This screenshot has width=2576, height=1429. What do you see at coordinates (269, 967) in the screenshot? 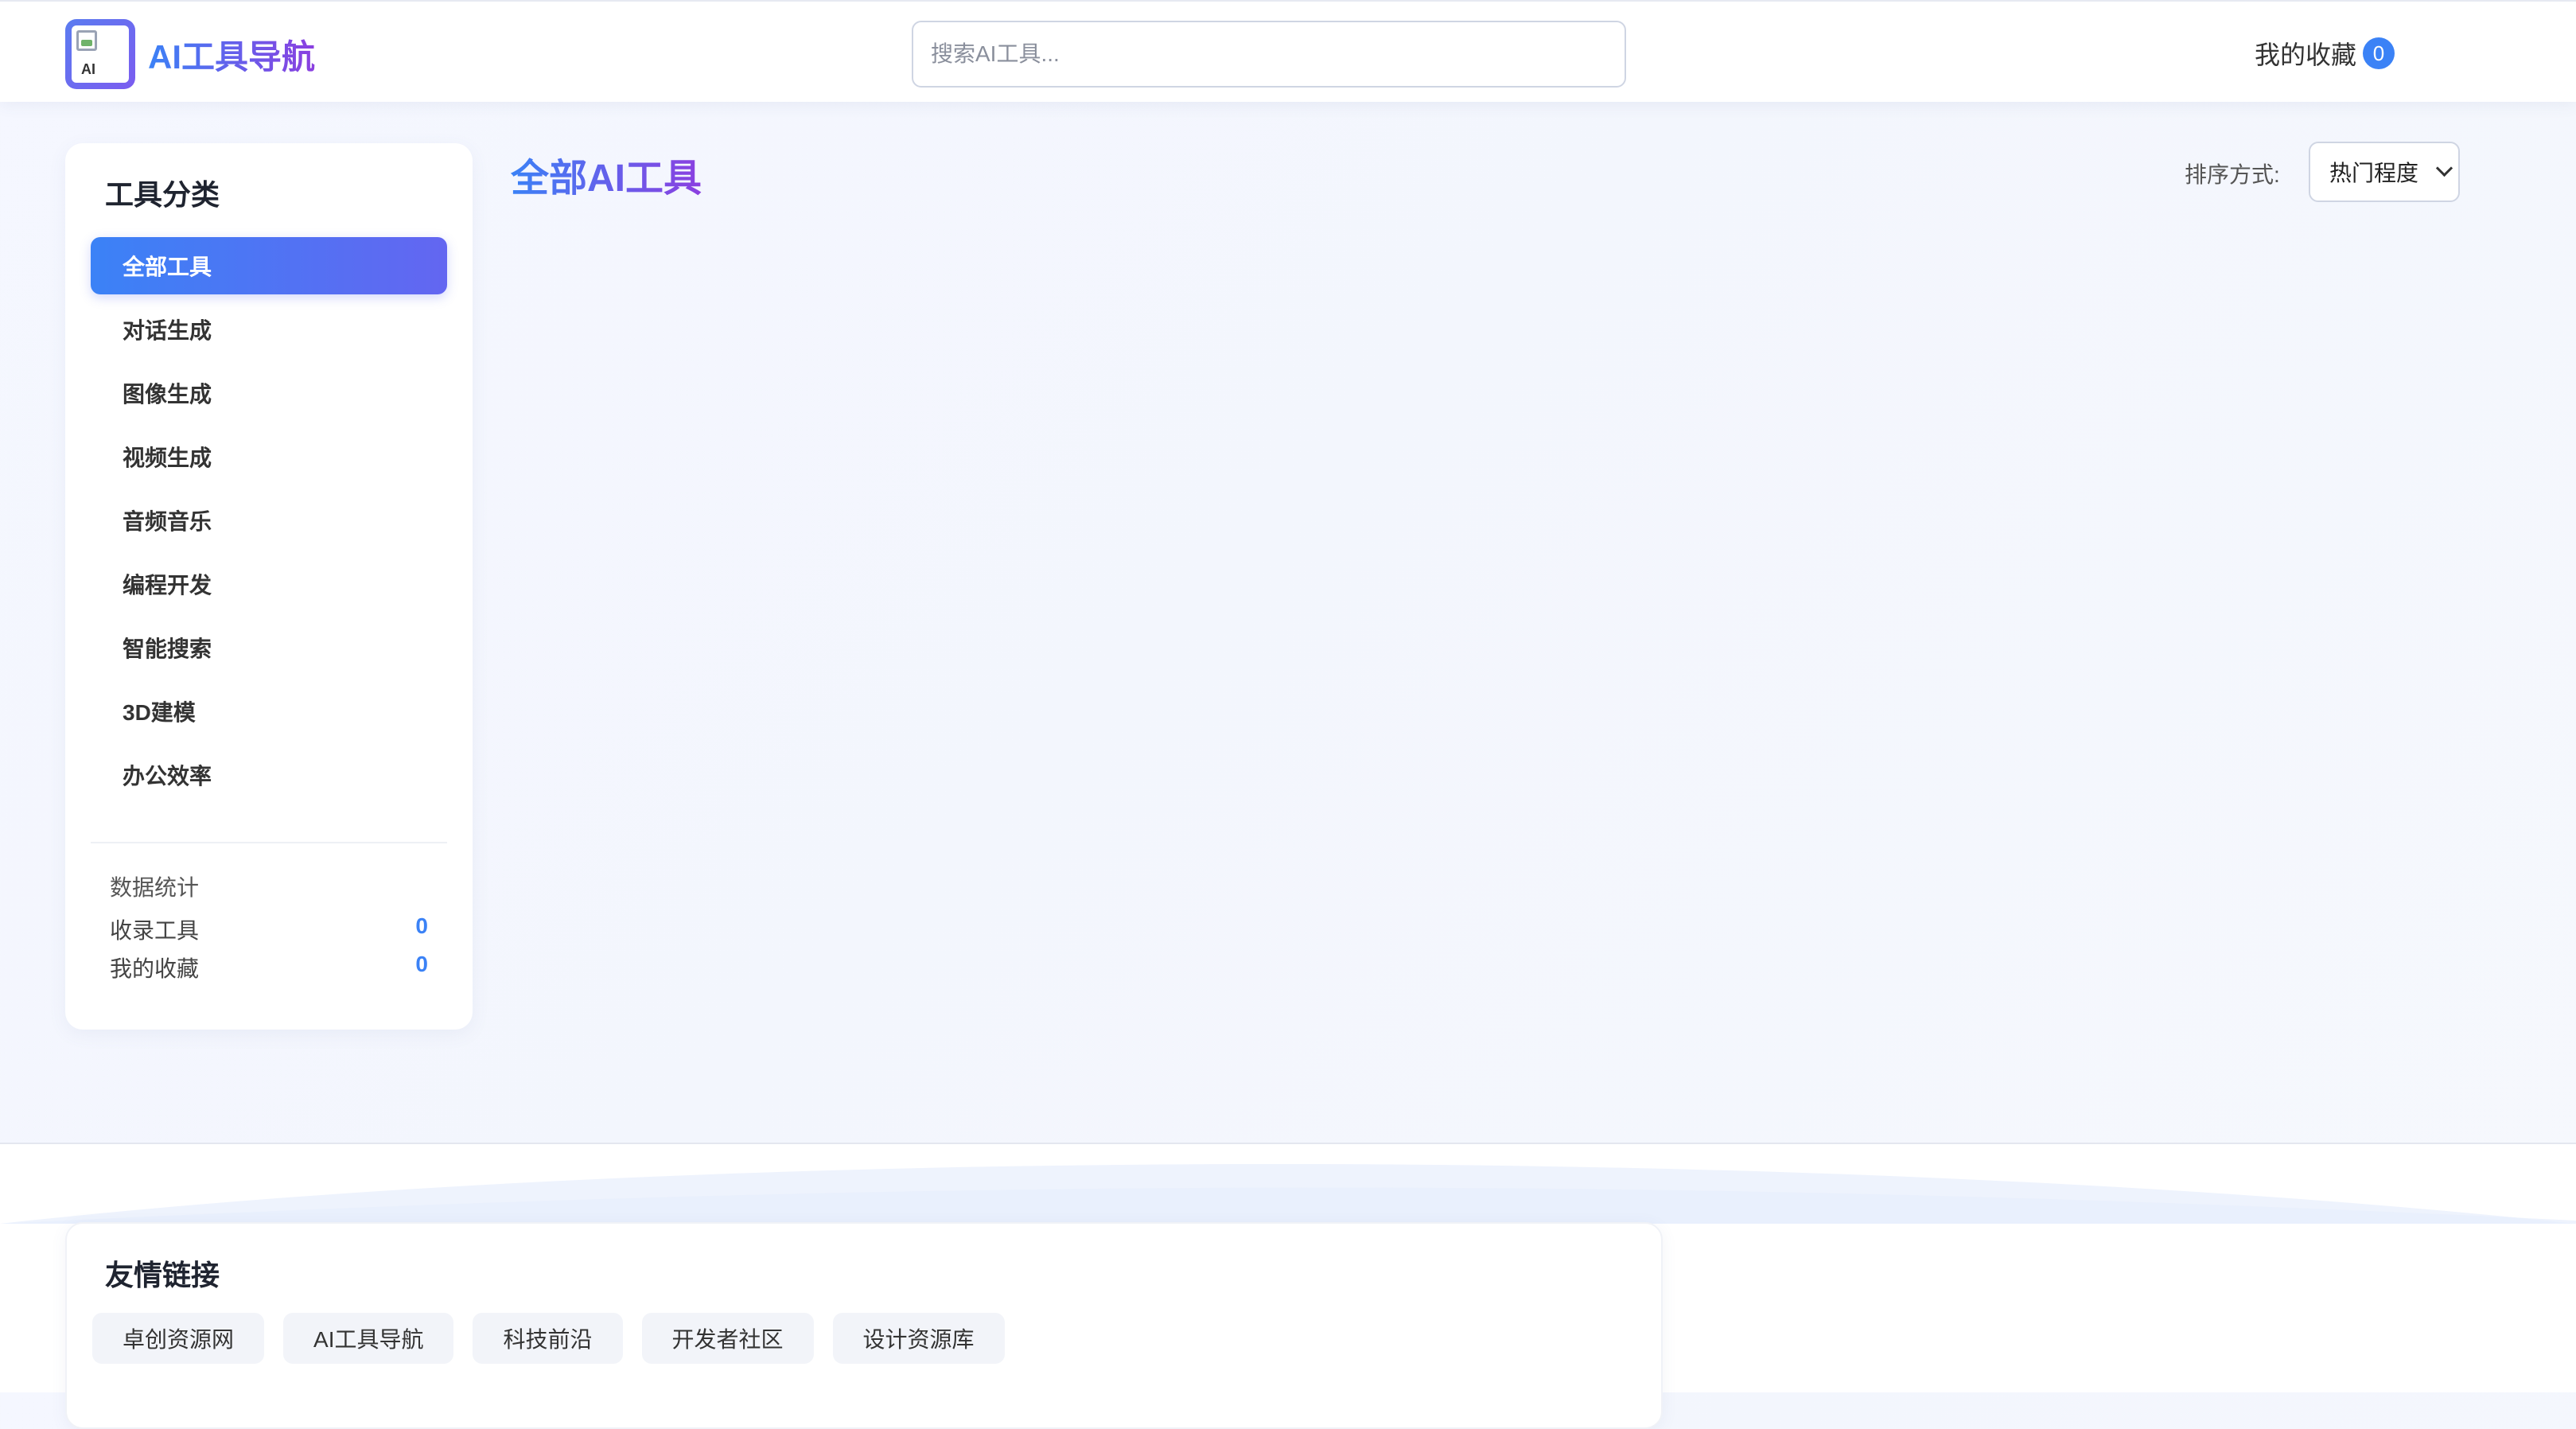
I see `stat-row-favorites: 我的收藏 0` at bounding box center [269, 967].